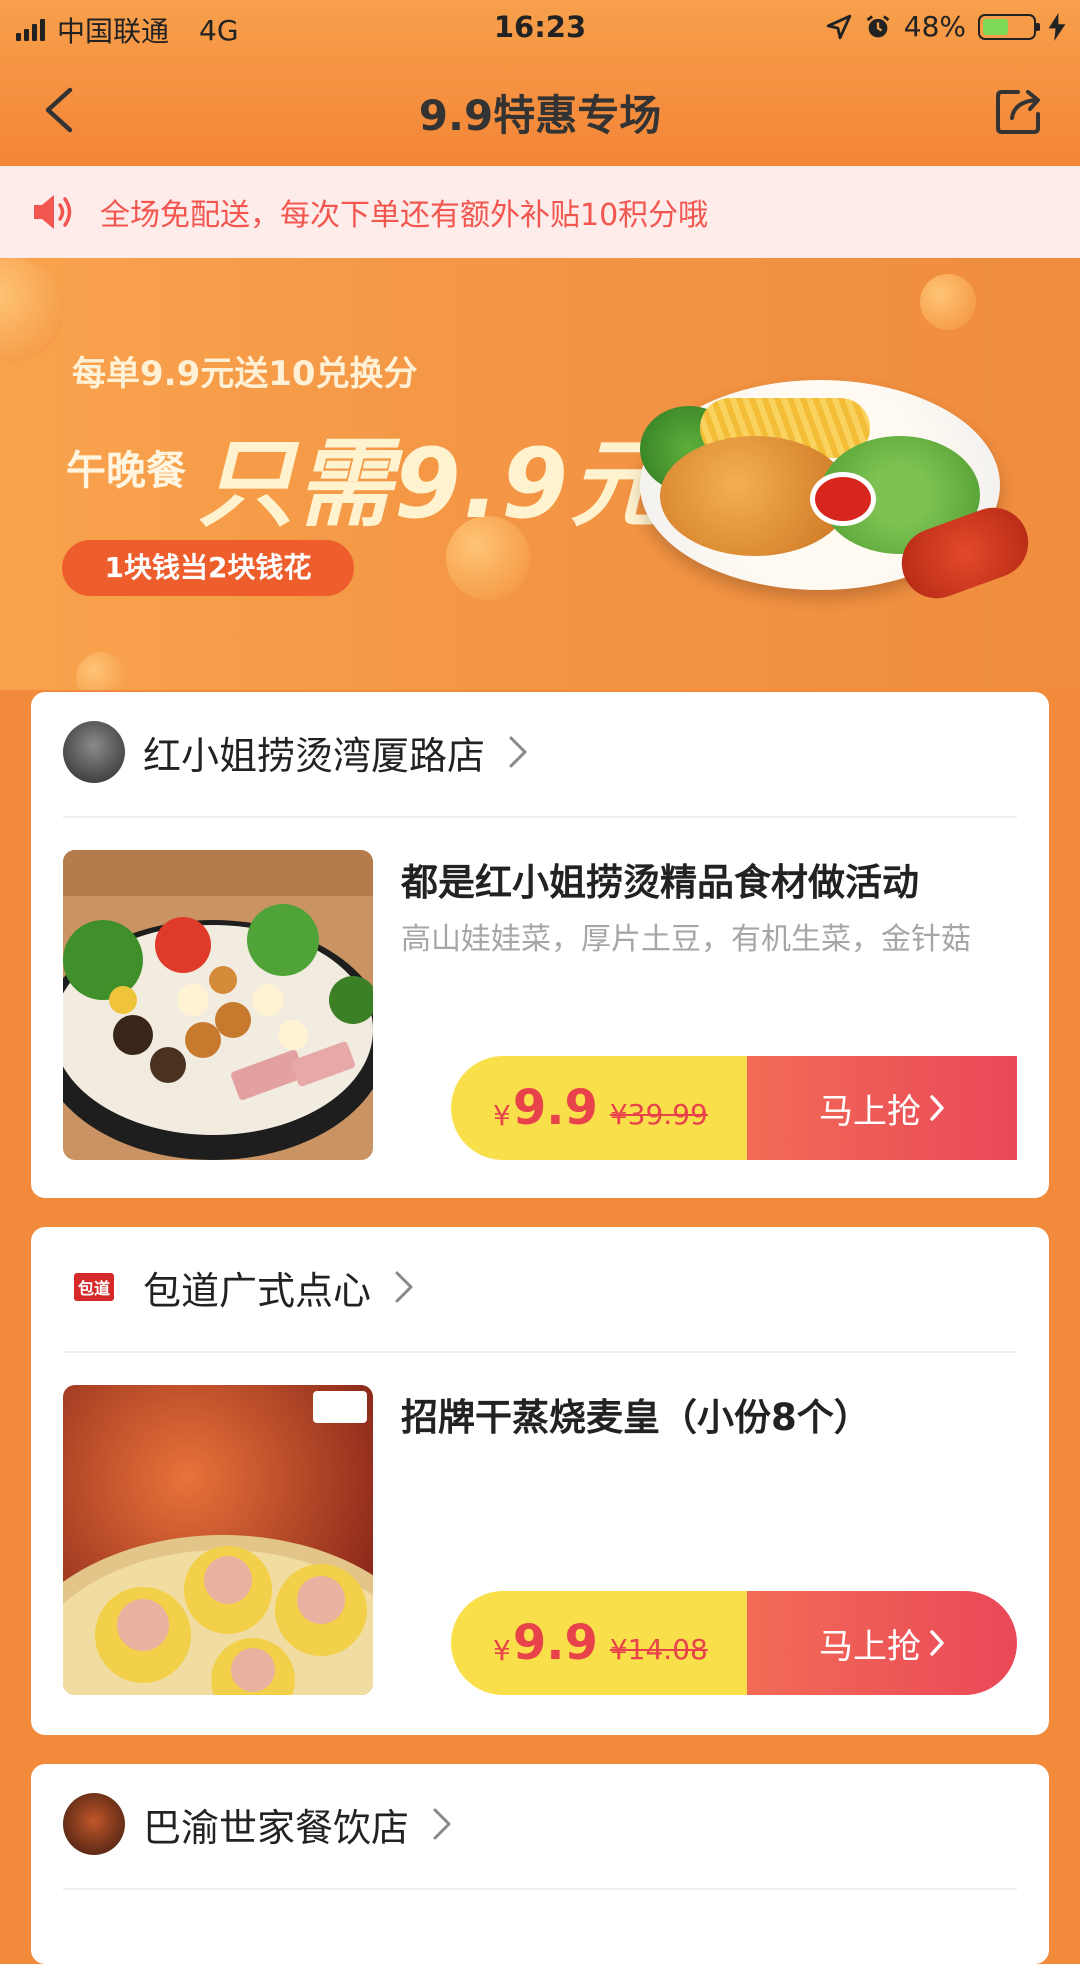 This screenshot has width=1080, height=1964. I want to click on price-box: ¥ 9.9 ¥14.08, so click(599, 1643).